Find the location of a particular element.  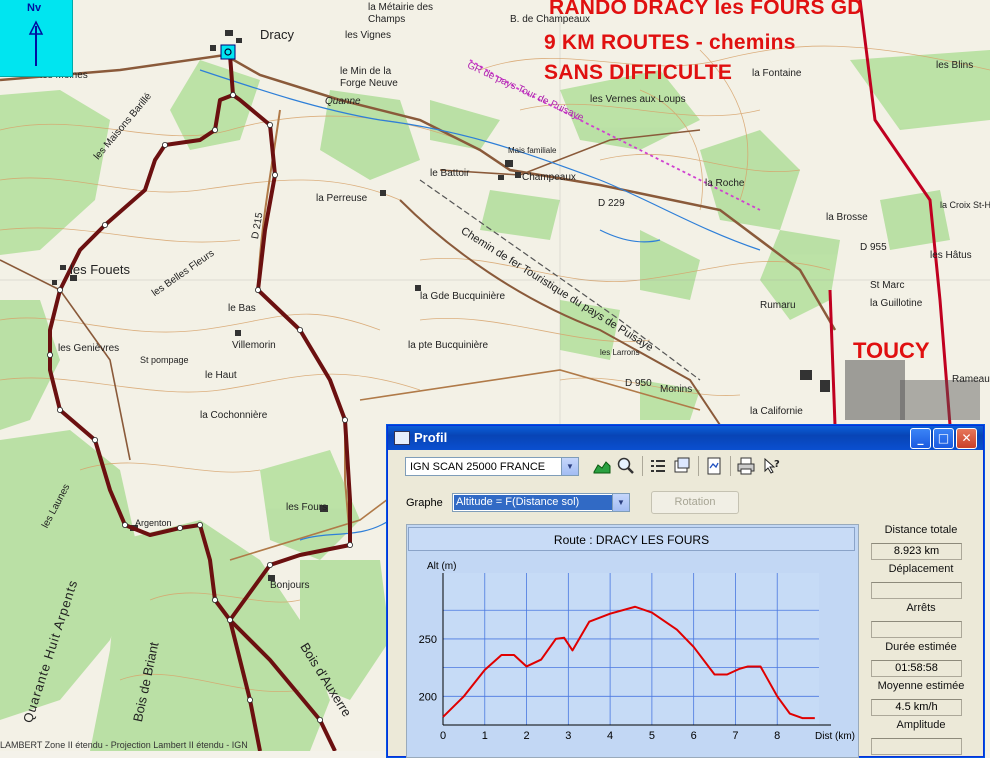

map-label: D 229 is located at coordinates (611, 203).